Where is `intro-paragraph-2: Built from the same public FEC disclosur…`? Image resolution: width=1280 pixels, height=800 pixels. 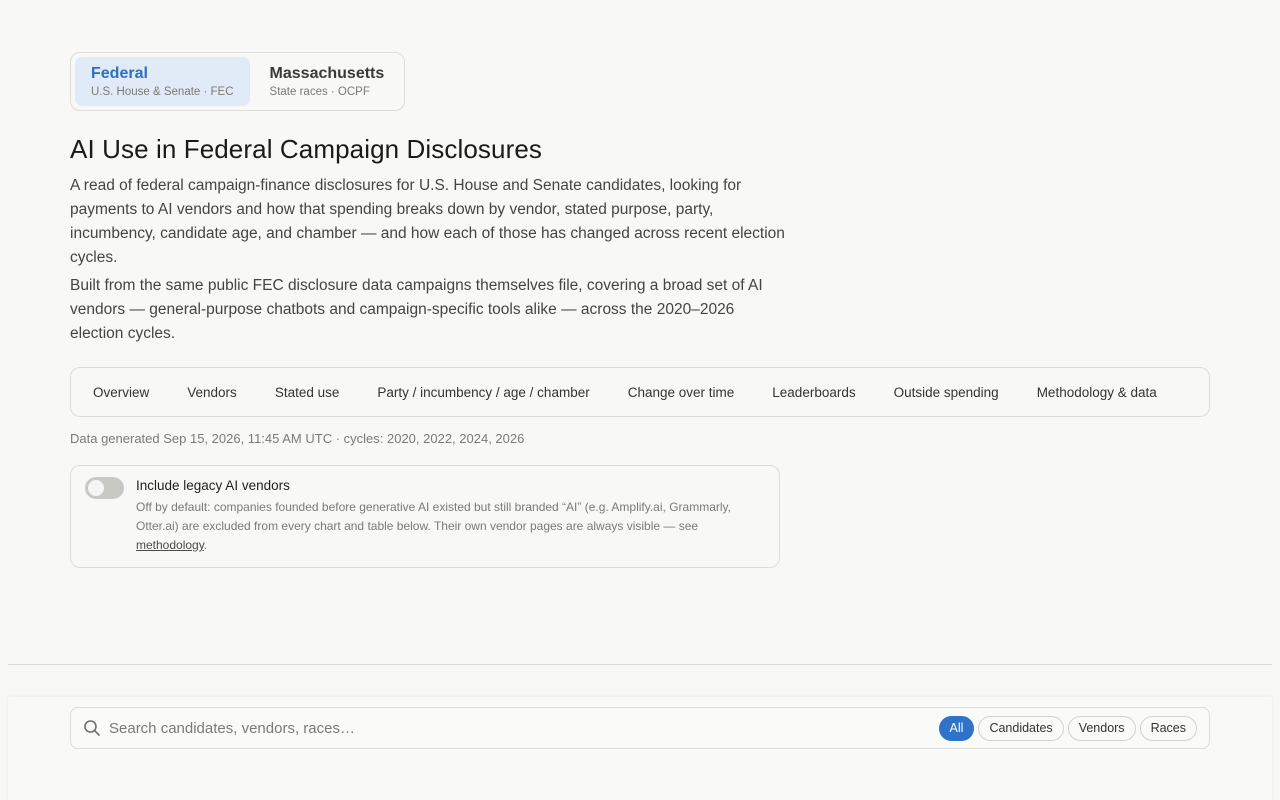
intro-paragraph-2: Built from the same public FEC disclosur… is located at coordinates (416, 309).